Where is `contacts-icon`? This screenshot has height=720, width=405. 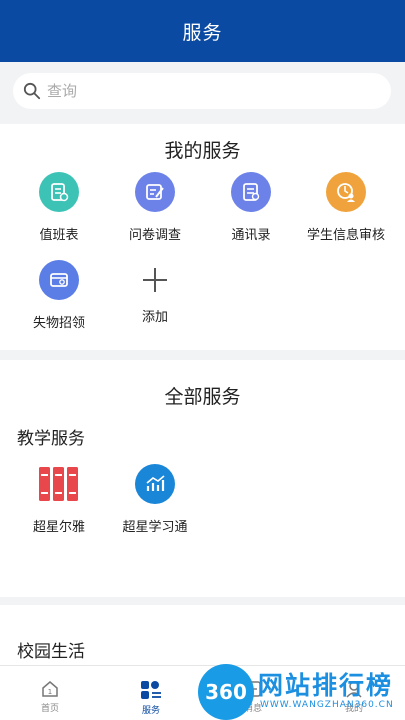
contacts-icon is located at coordinates (251, 192).